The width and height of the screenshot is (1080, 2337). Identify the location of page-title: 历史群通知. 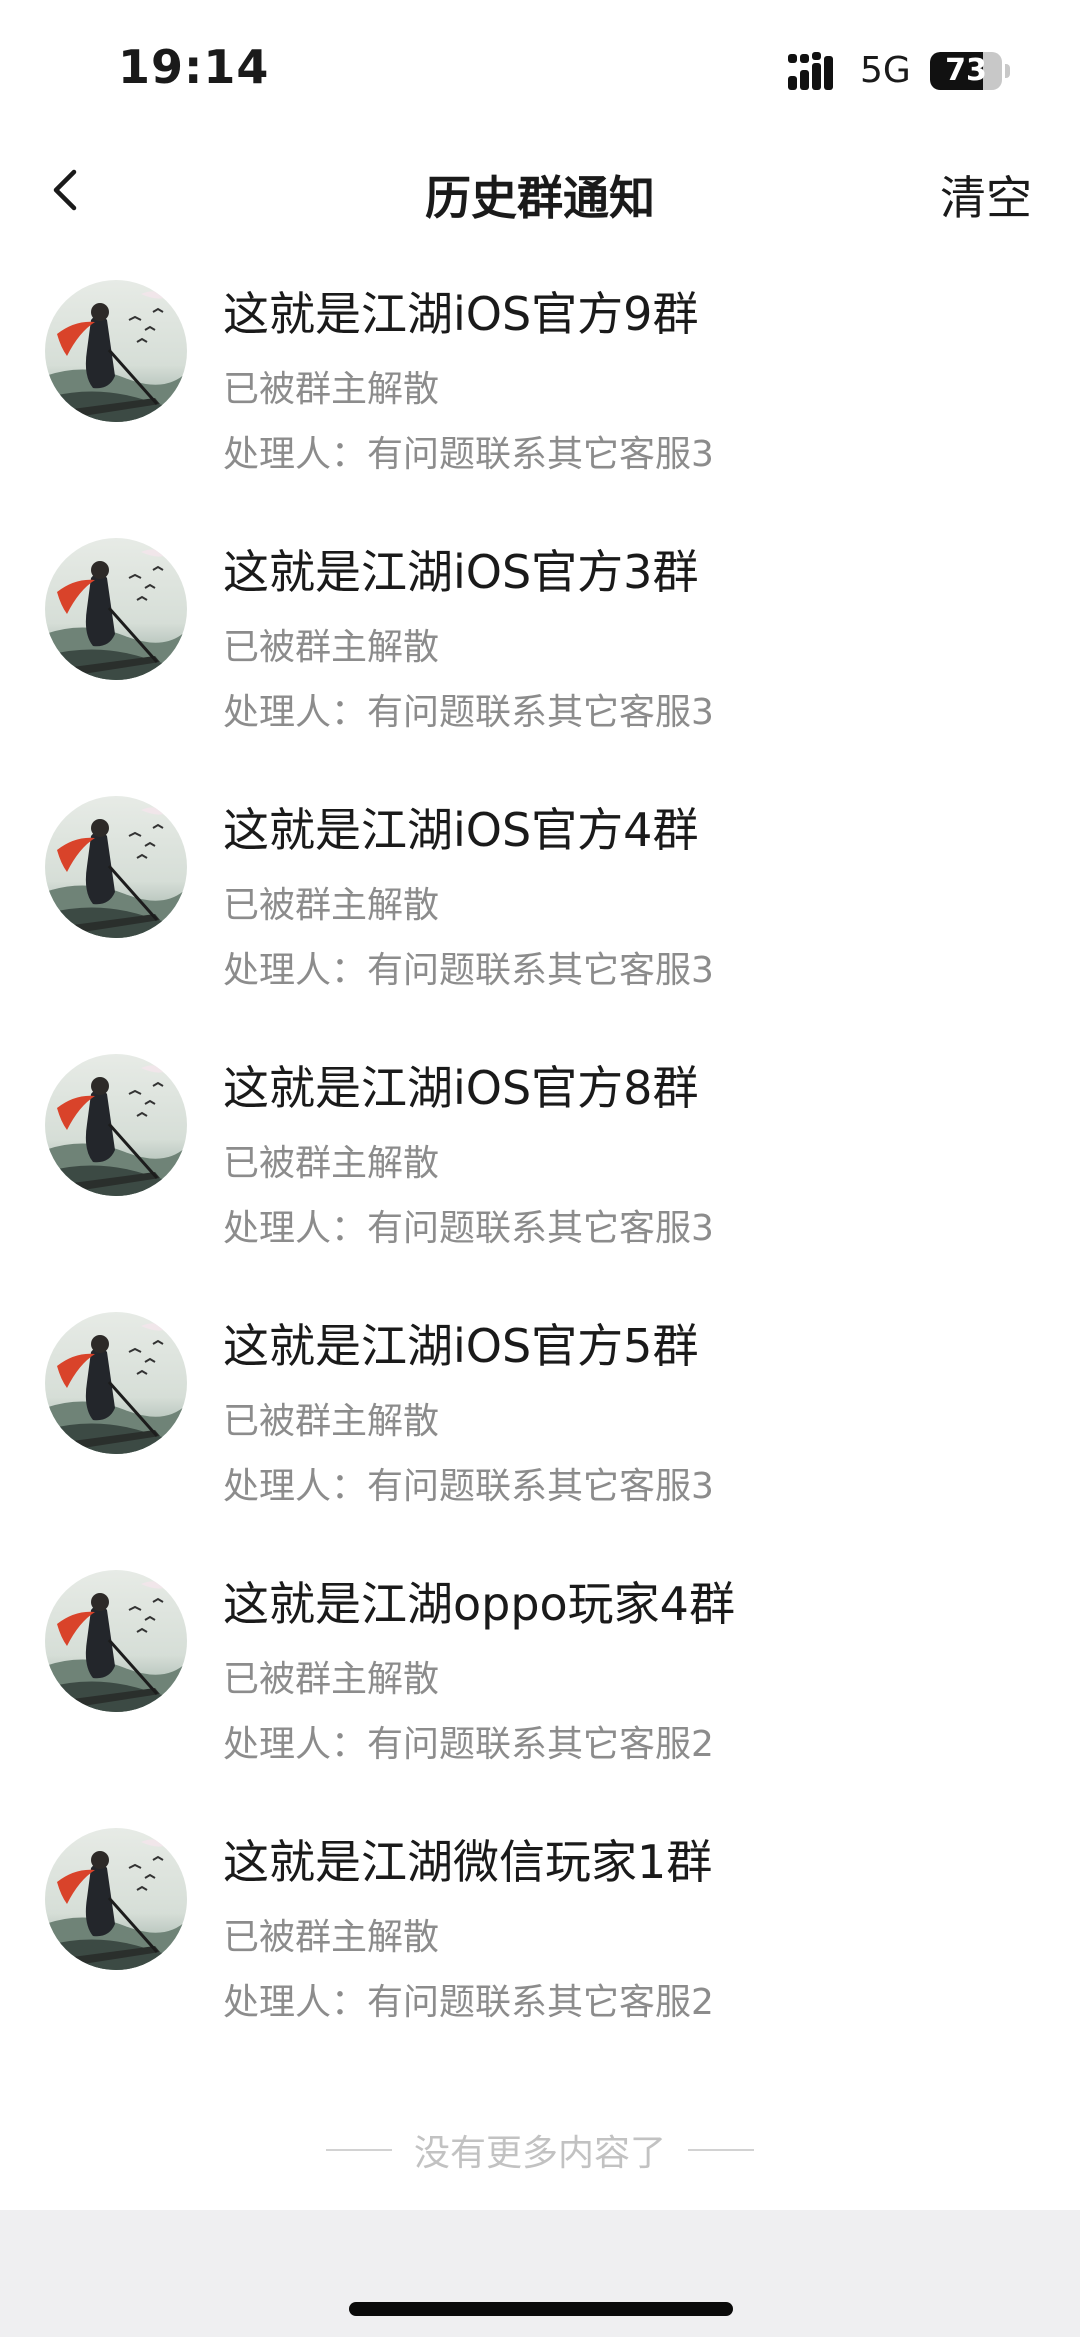
(540, 198).